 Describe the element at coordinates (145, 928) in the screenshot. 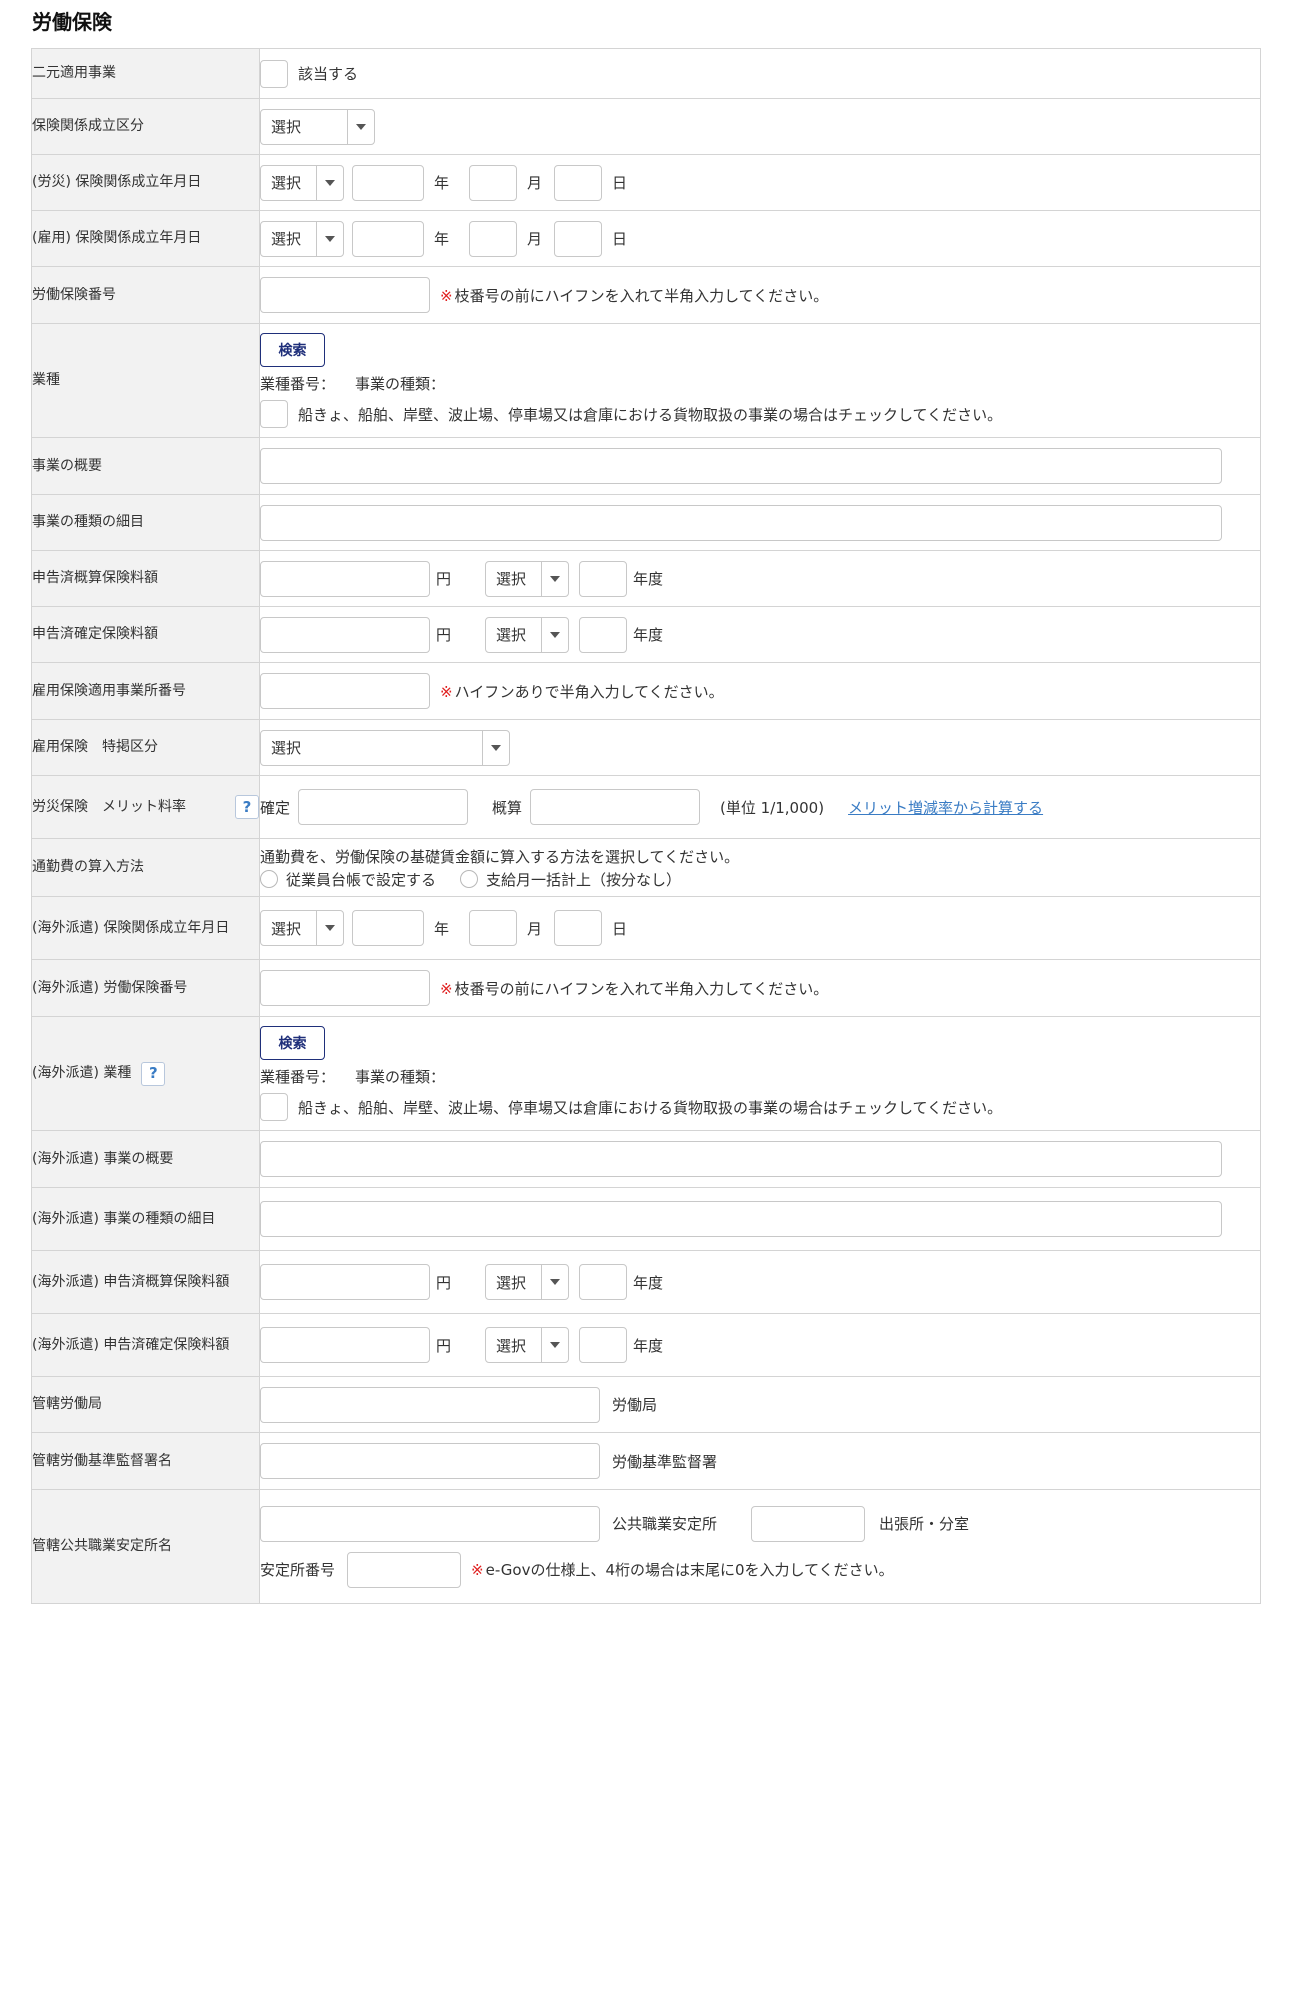

I see `row-label: (海外派遣) 保険関係成立年月日` at that location.